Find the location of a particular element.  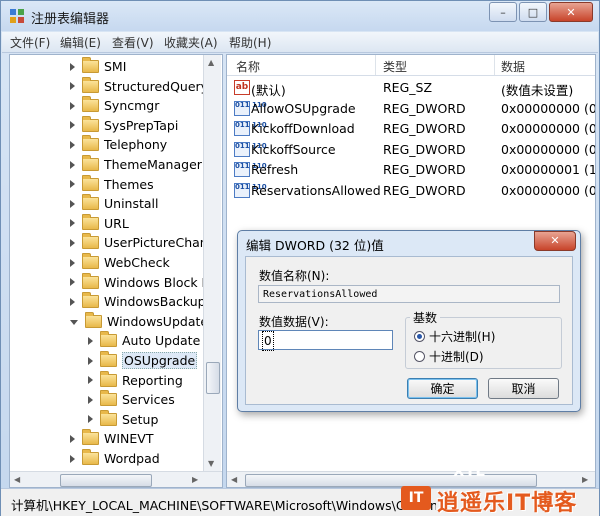

decimal-radio-label: 十进制(D) is located at coordinates (456, 357).